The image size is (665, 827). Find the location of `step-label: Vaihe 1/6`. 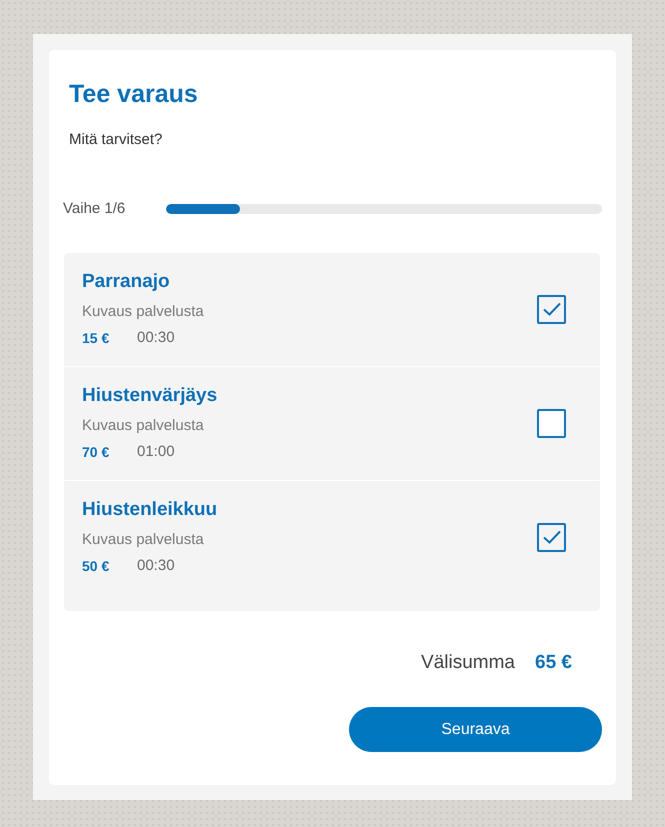

step-label: Vaihe 1/6 is located at coordinates (94, 209).